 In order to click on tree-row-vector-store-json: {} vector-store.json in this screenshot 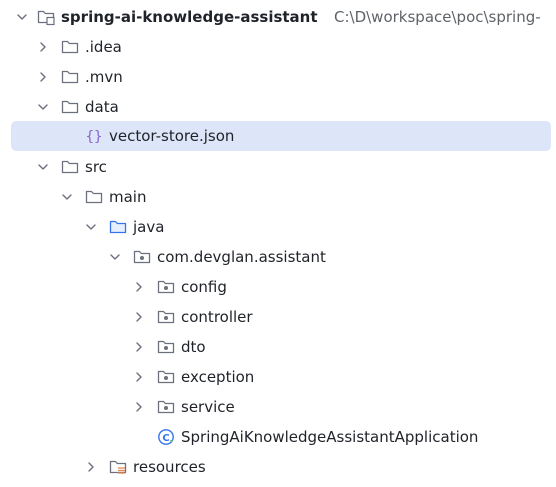, I will do `click(278, 136)`.